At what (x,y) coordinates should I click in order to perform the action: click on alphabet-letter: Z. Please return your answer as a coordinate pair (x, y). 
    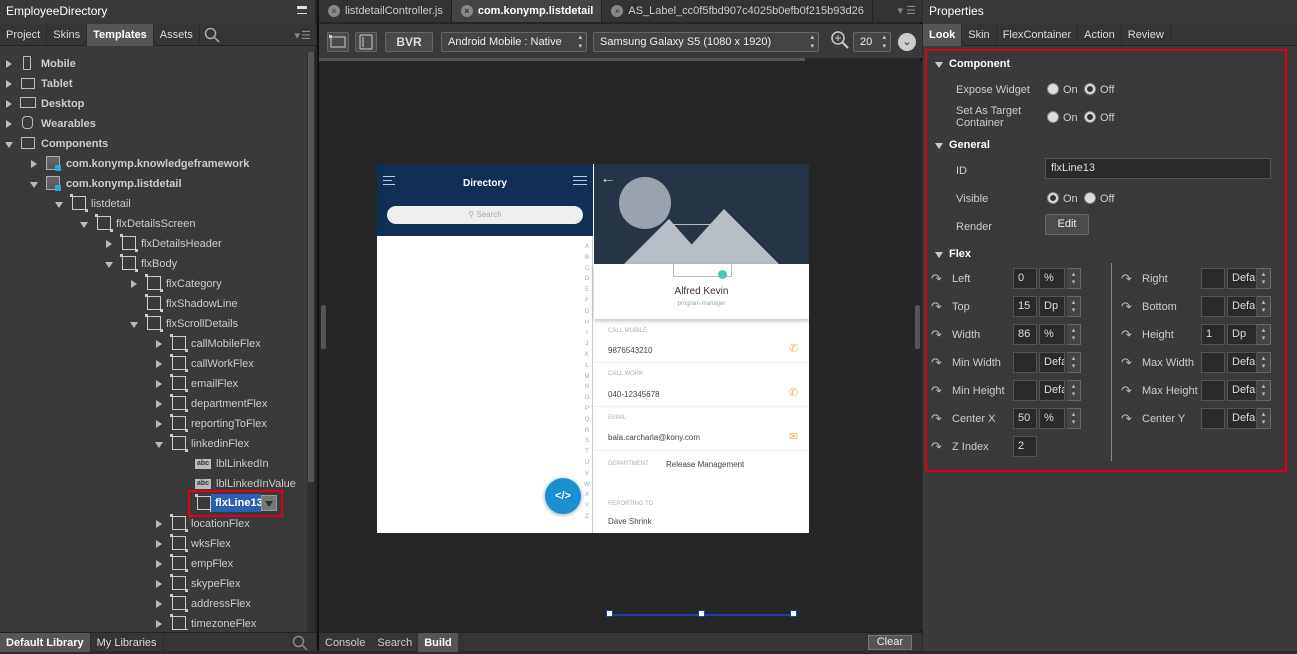
    Looking at the image, I should click on (587, 517).